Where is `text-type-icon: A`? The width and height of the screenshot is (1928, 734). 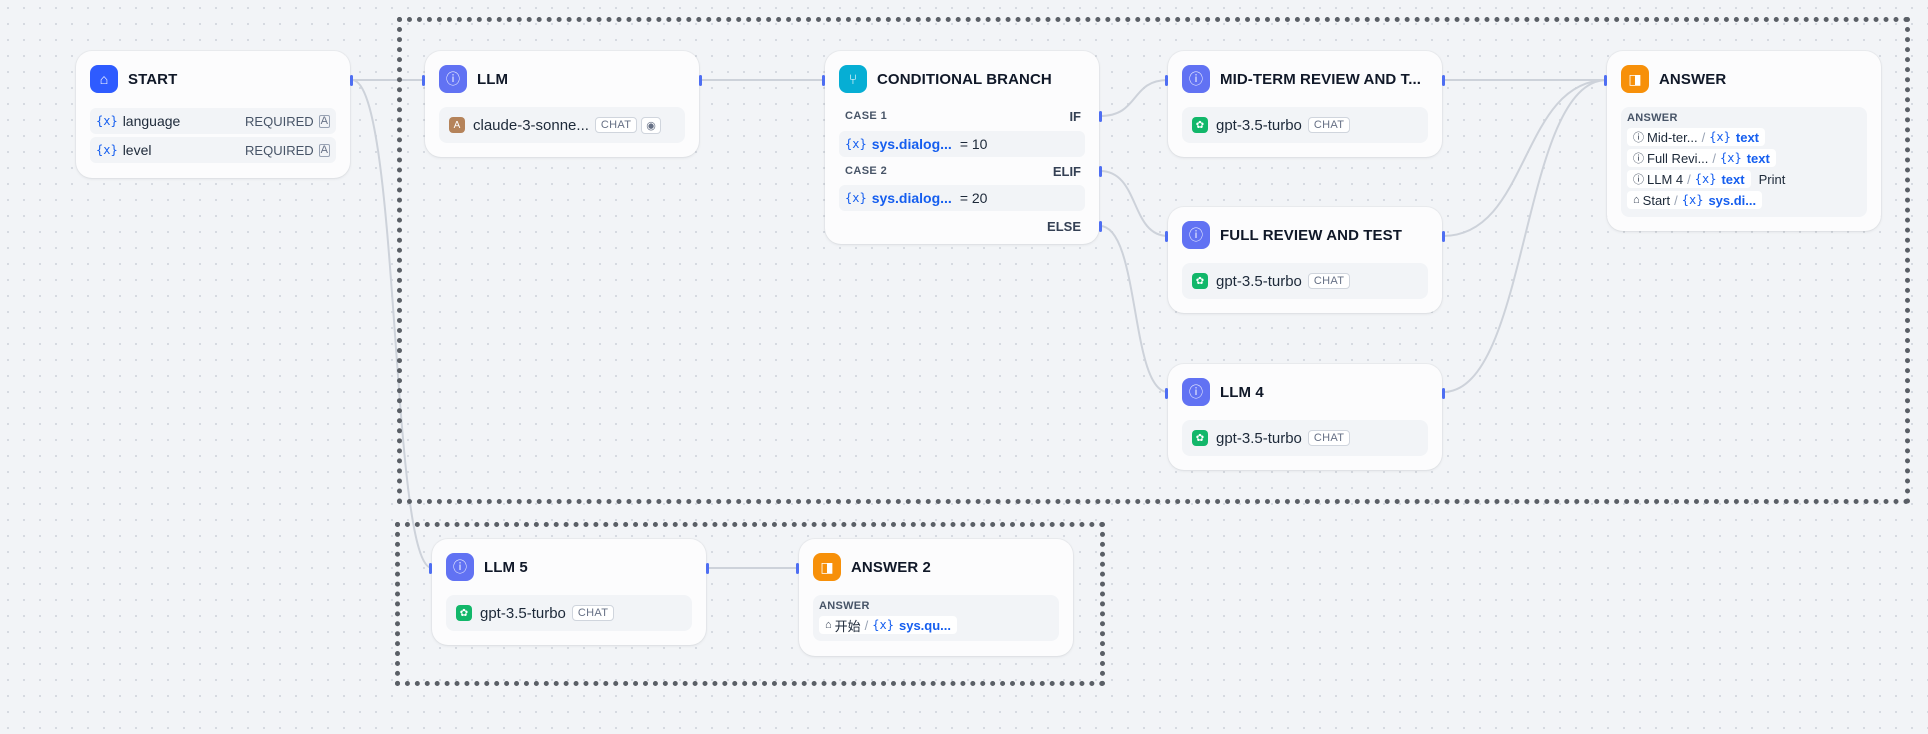
text-type-icon: A is located at coordinates (324, 150).